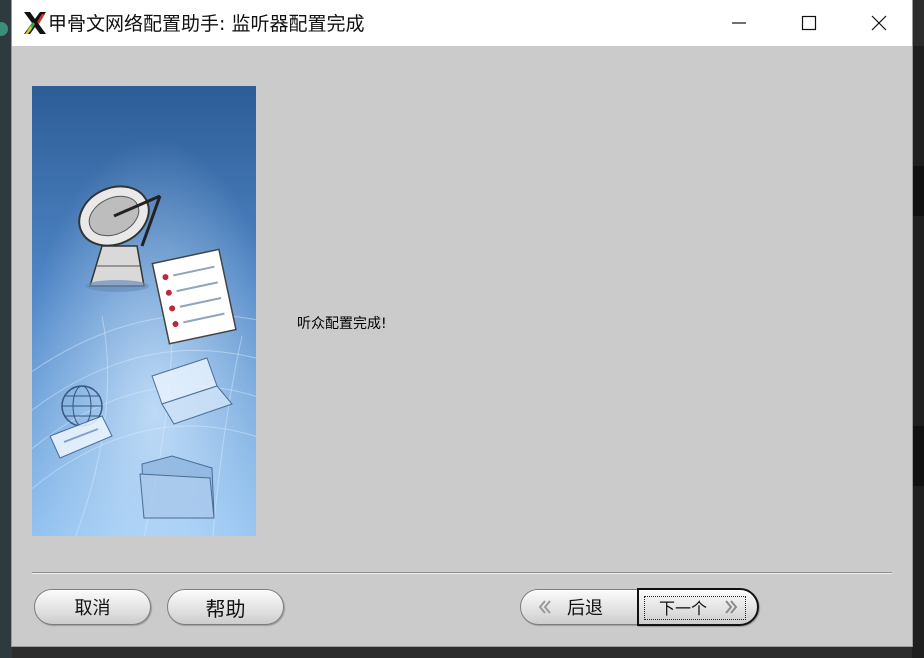  I want to click on close-icon, so click(879, 23).